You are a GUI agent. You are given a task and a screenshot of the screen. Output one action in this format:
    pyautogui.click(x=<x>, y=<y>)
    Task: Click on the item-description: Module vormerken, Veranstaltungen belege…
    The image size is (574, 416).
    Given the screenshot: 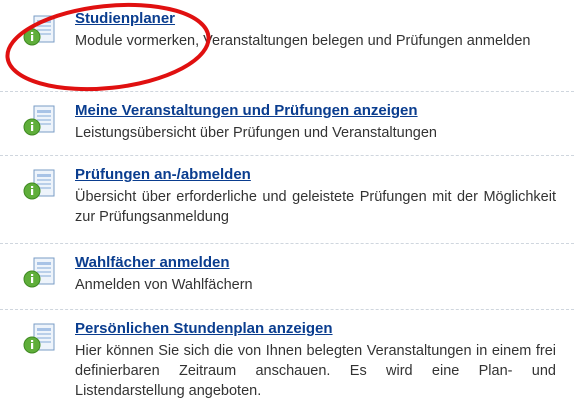 What is the action you would take?
    pyautogui.click(x=303, y=41)
    